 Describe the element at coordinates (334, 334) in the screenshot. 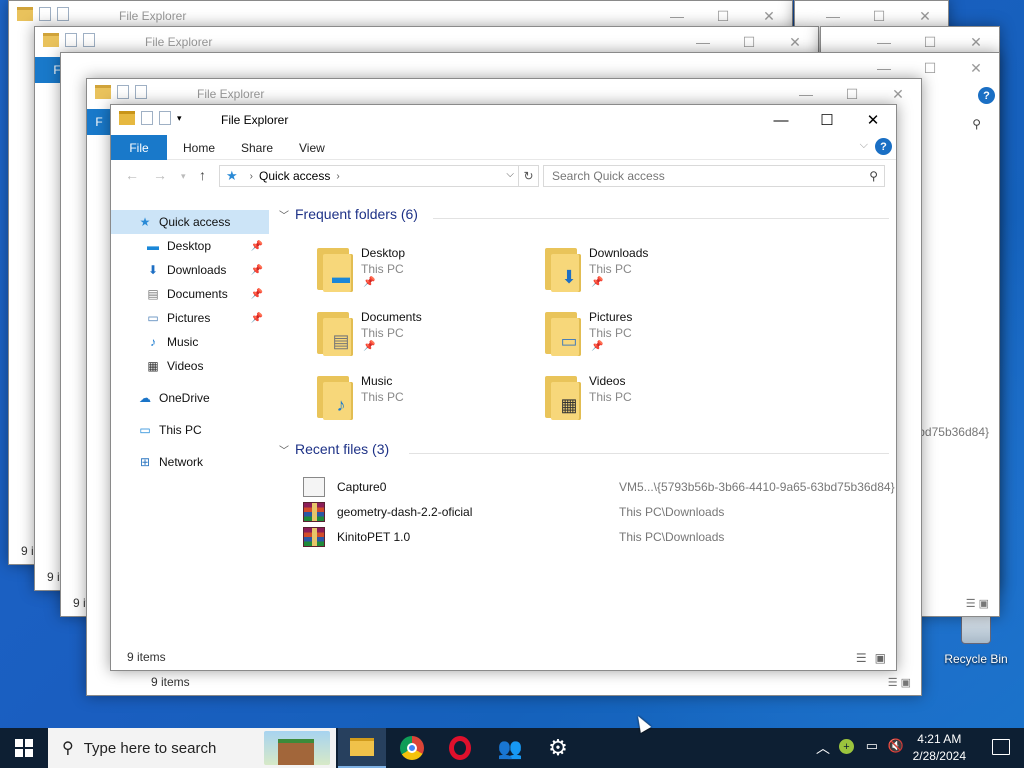

I see `folder-icon: ▤` at that location.